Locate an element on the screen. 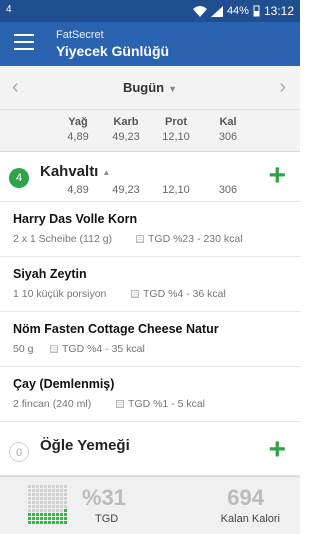 This screenshot has height=534, width=320. food-tgd: TGD %1 - 5 kcal is located at coordinates (160, 404).